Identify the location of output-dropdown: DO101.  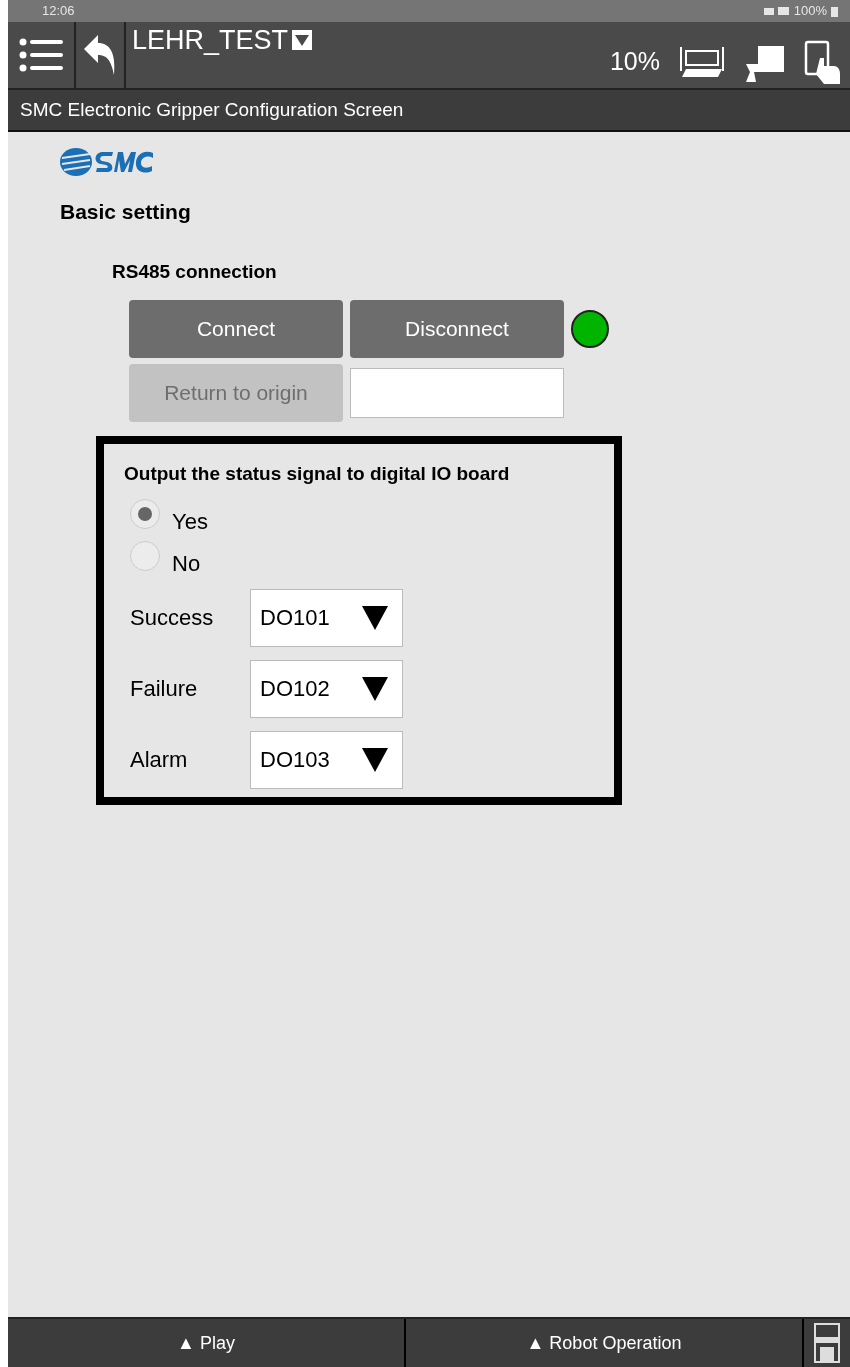
(326, 617).